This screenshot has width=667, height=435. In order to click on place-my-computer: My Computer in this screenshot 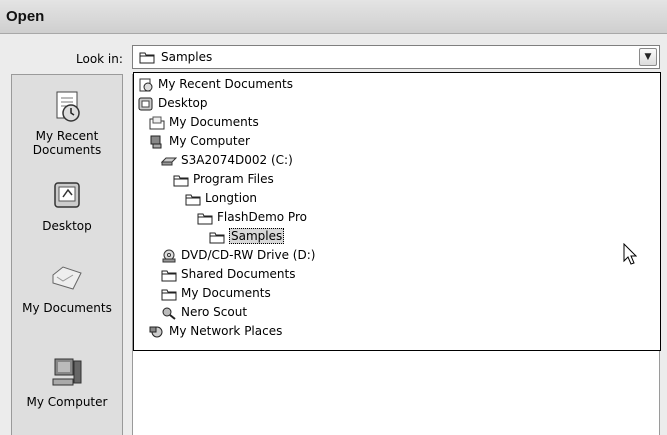, I will do `click(67, 382)`.